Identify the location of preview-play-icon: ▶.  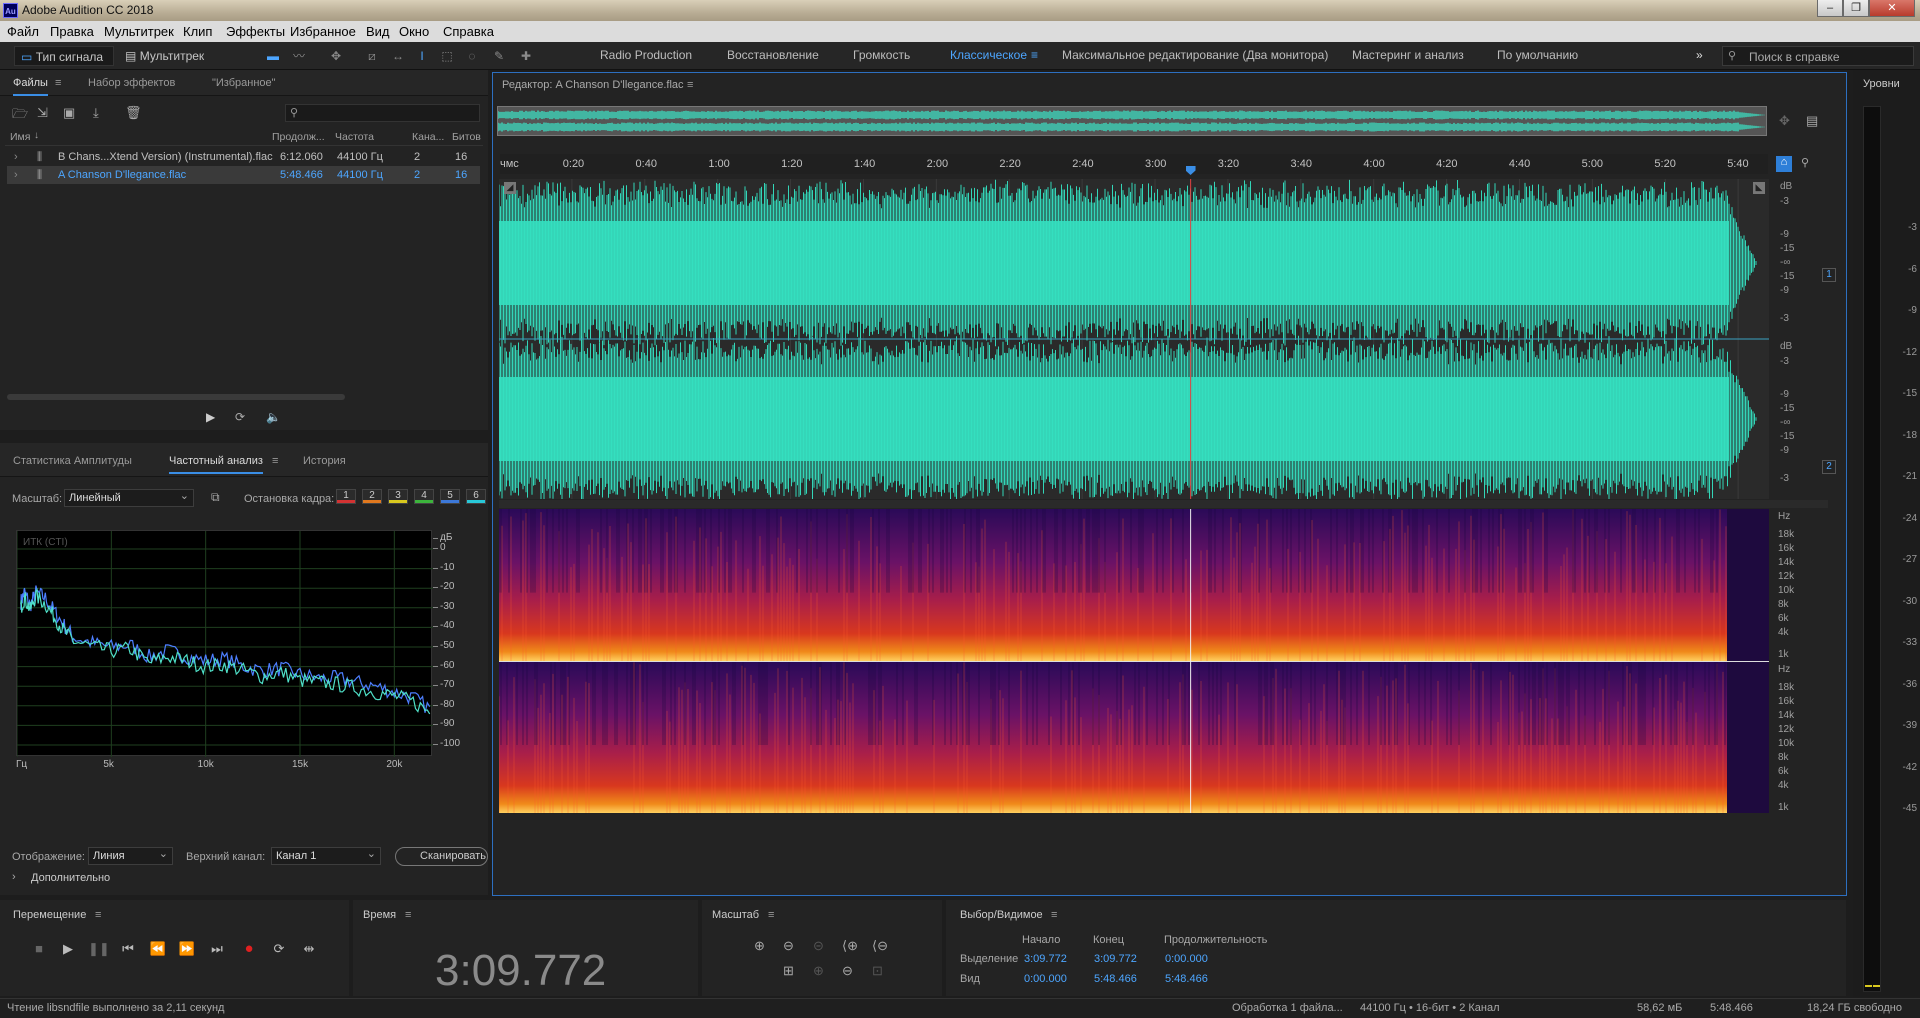
(210, 417).